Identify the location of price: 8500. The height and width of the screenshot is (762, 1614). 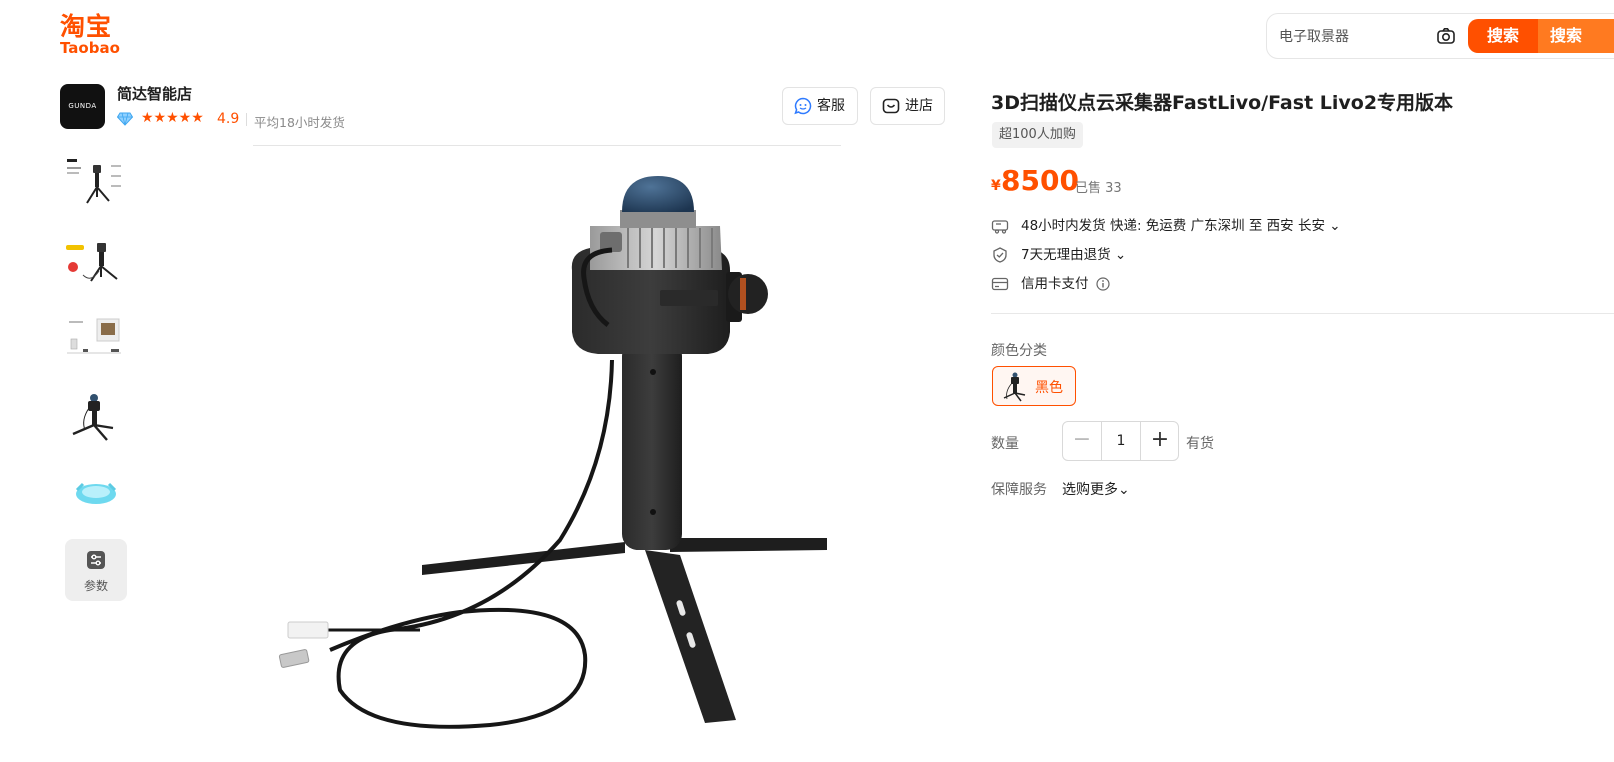
(1040, 180).